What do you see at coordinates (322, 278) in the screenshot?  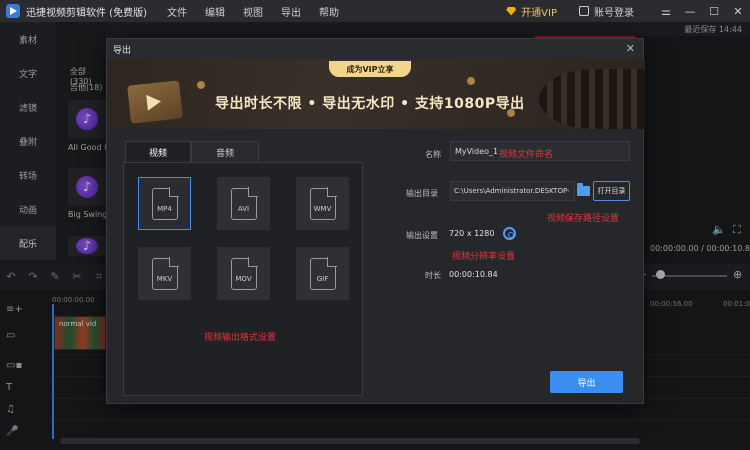 I see `format-label: GIF` at bounding box center [322, 278].